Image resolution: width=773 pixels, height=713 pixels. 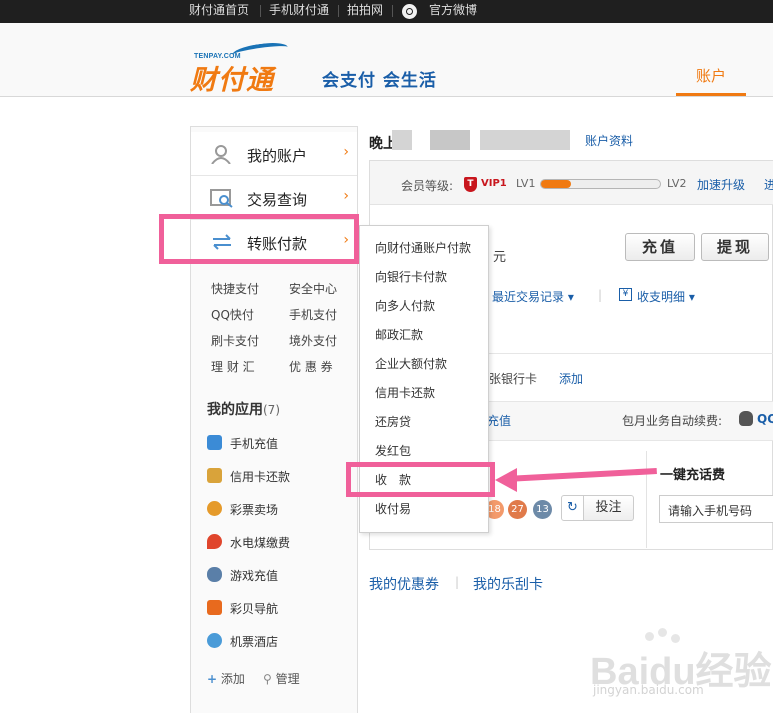 I want to click on menu-item-pay-bank-card: 向银行卡付款, so click(x=411, y=276).